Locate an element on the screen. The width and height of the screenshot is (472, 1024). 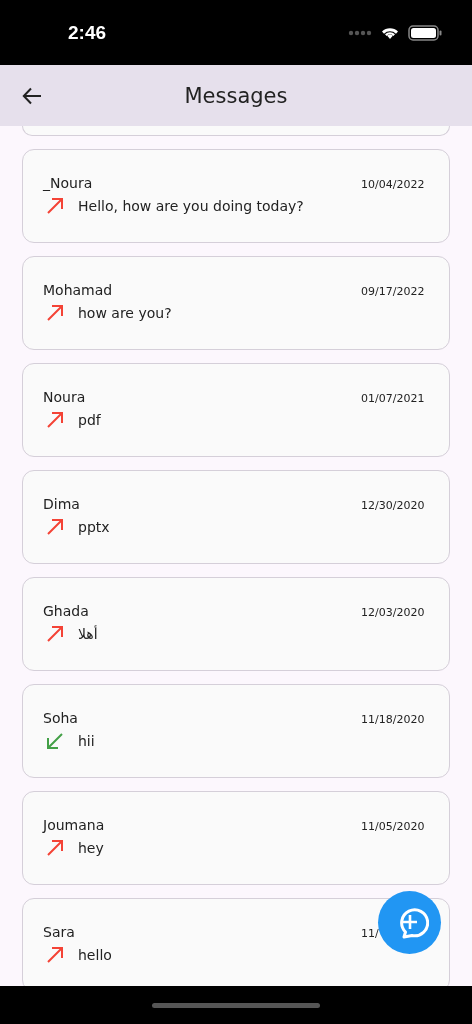
conversation-card: Noura 01/07/2021 pdf is located at coordinates (236, 410).